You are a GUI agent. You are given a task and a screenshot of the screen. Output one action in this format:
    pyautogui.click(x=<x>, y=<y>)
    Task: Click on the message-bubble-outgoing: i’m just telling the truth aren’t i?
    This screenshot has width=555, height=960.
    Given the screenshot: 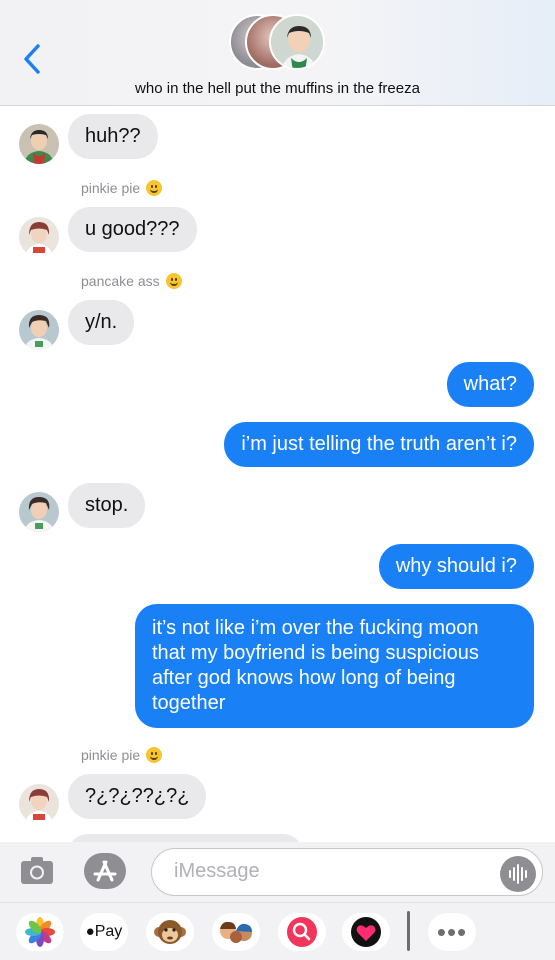 What is the action you would take?
    pyautogui.click(x=379, y=444)
    